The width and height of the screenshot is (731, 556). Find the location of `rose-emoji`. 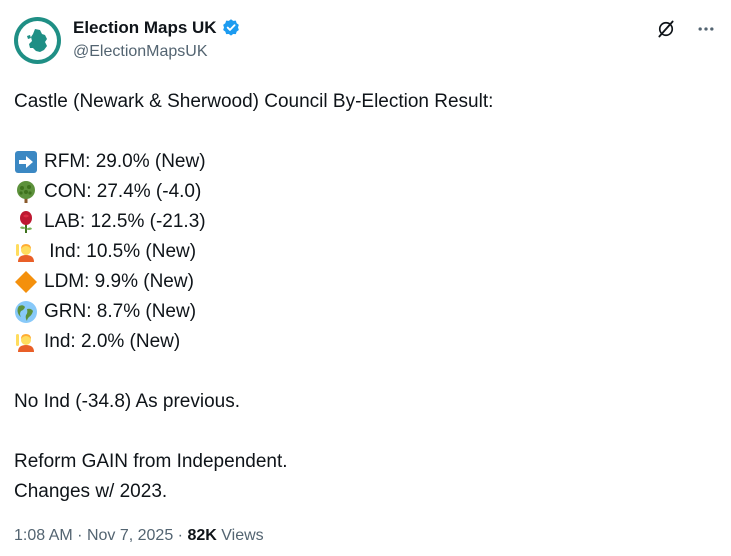

rose-emoji is located at coordinates (26, 222).